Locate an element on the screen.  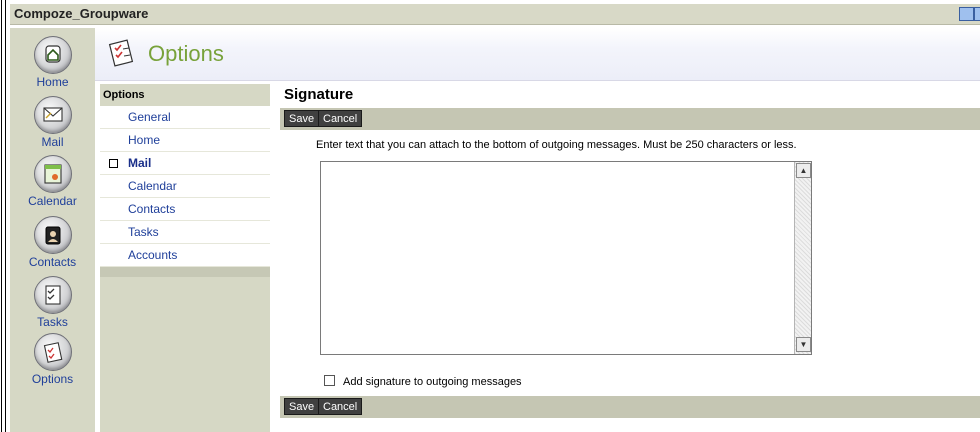
nav-item-label: Tasks is located at coordinates (52, 322).